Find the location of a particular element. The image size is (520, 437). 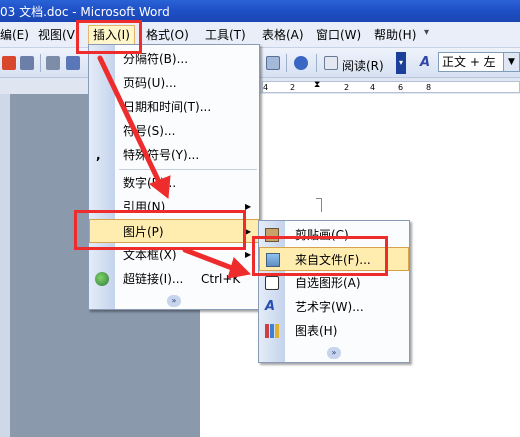

arrowhead is located at coordinates (239, 268).